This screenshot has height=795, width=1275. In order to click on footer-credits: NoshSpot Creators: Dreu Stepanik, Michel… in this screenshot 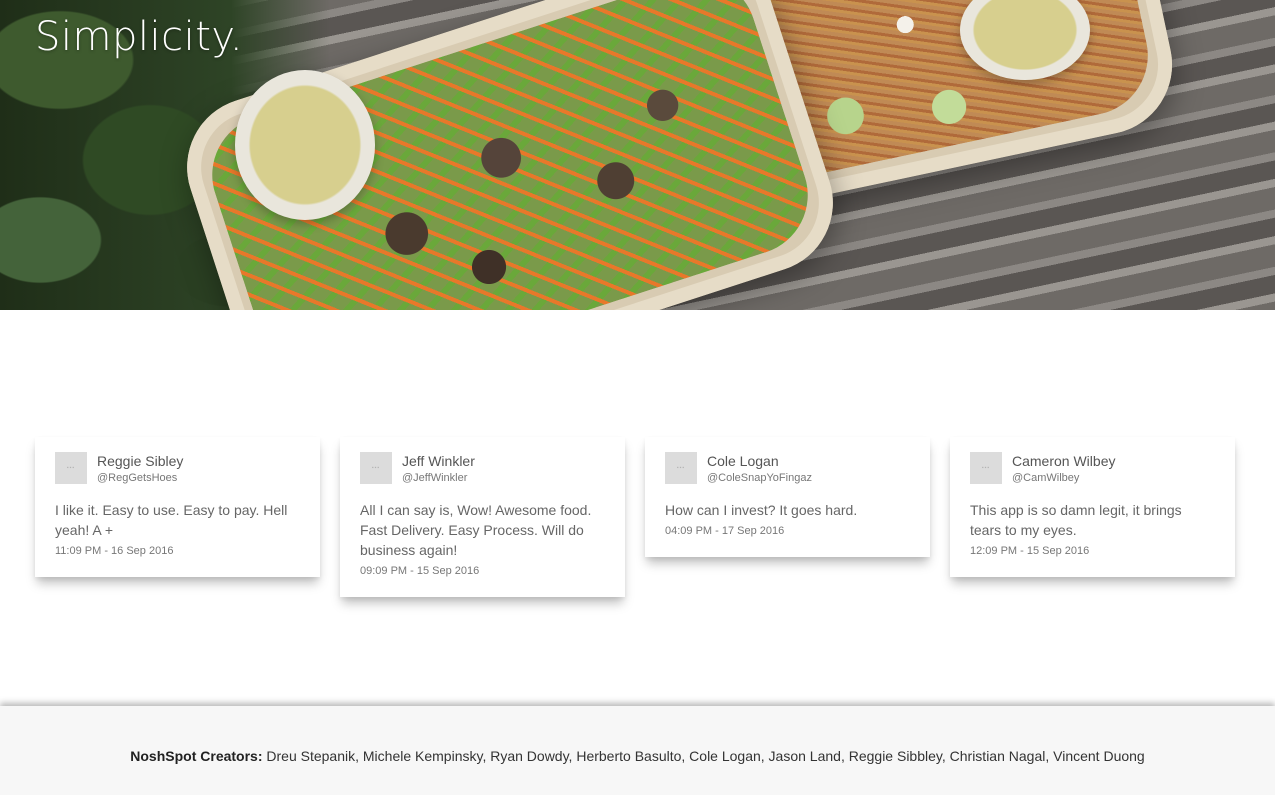, I will do `click(637, 750)`.